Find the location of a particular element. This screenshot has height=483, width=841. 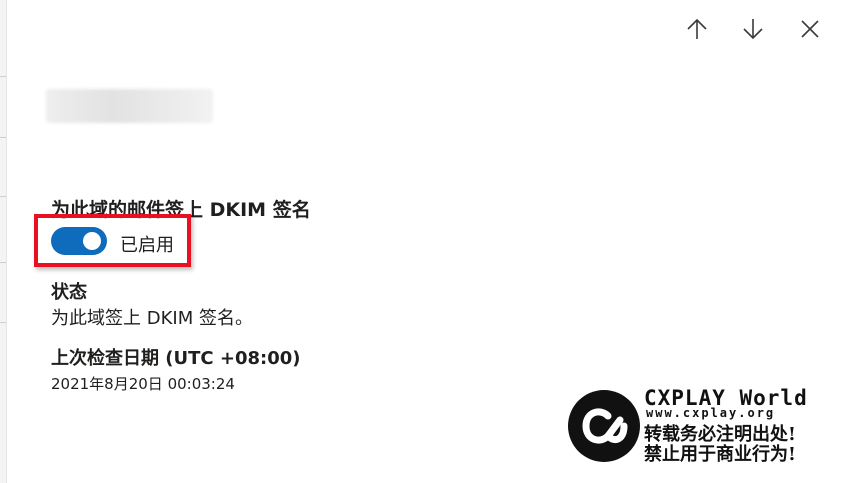

last-checked-title: 上次检查日期 (UTC +08:00) is located at coordinates (176, 358).